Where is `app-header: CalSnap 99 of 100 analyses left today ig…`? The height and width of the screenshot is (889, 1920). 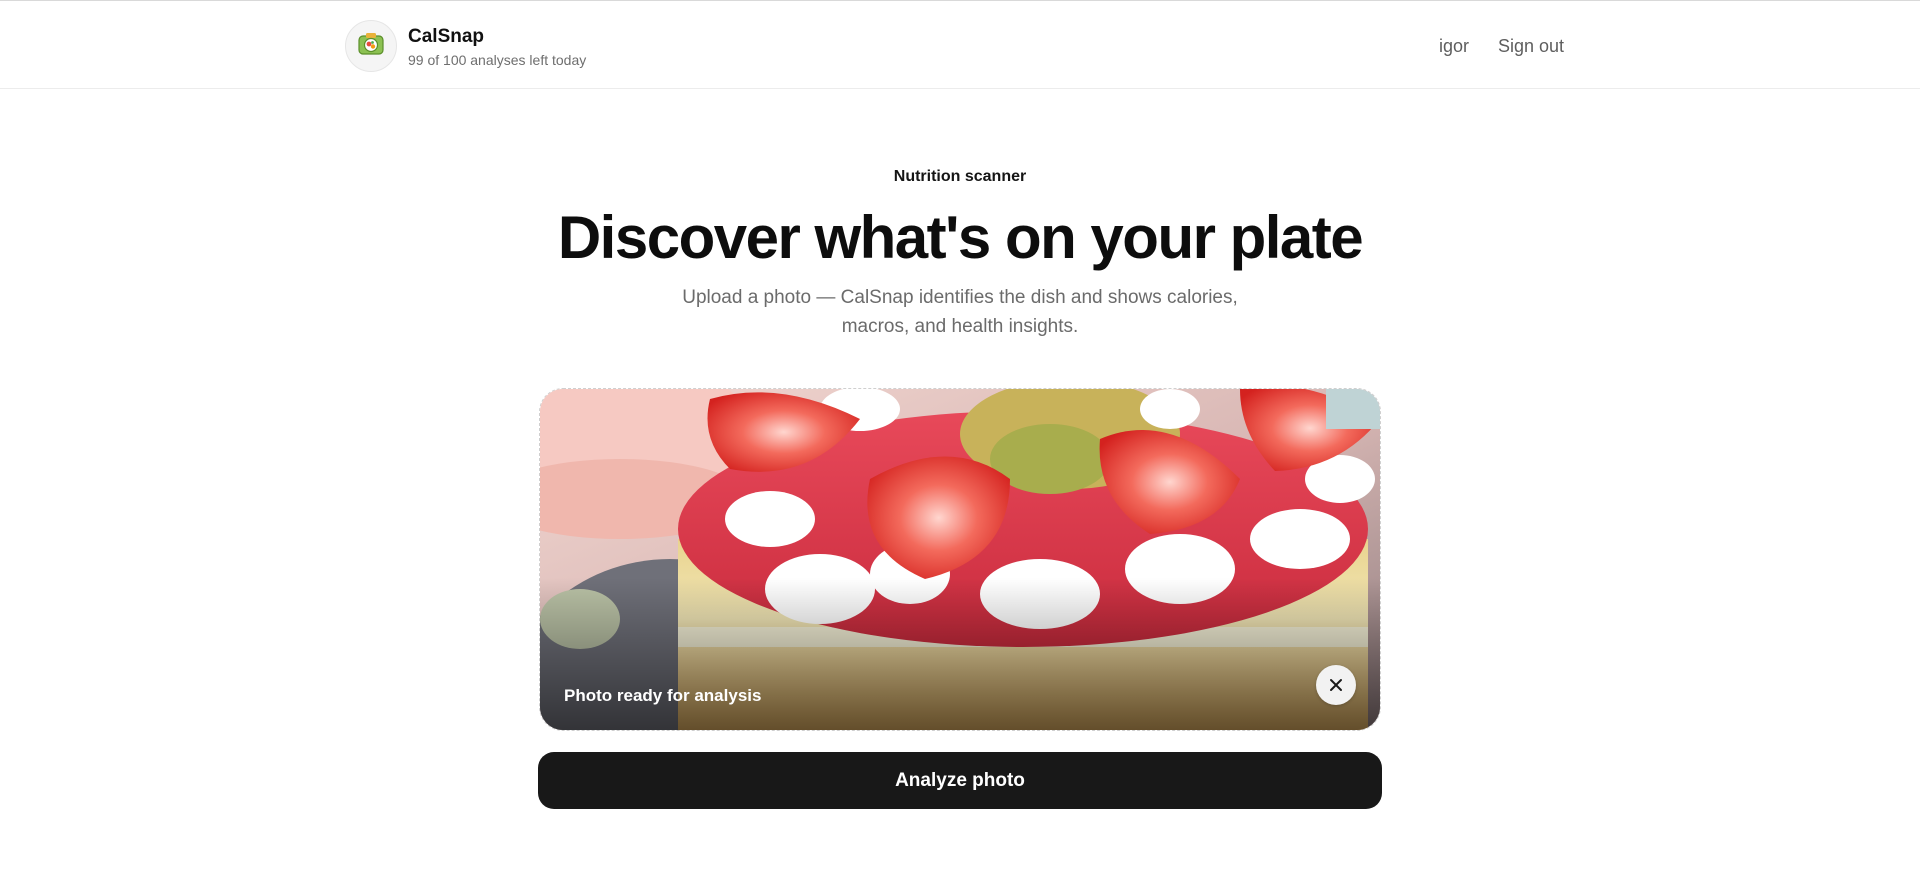
app-header: CalSnap 99 of 100 analyses left today ig… is located at coordinates (960, 45).